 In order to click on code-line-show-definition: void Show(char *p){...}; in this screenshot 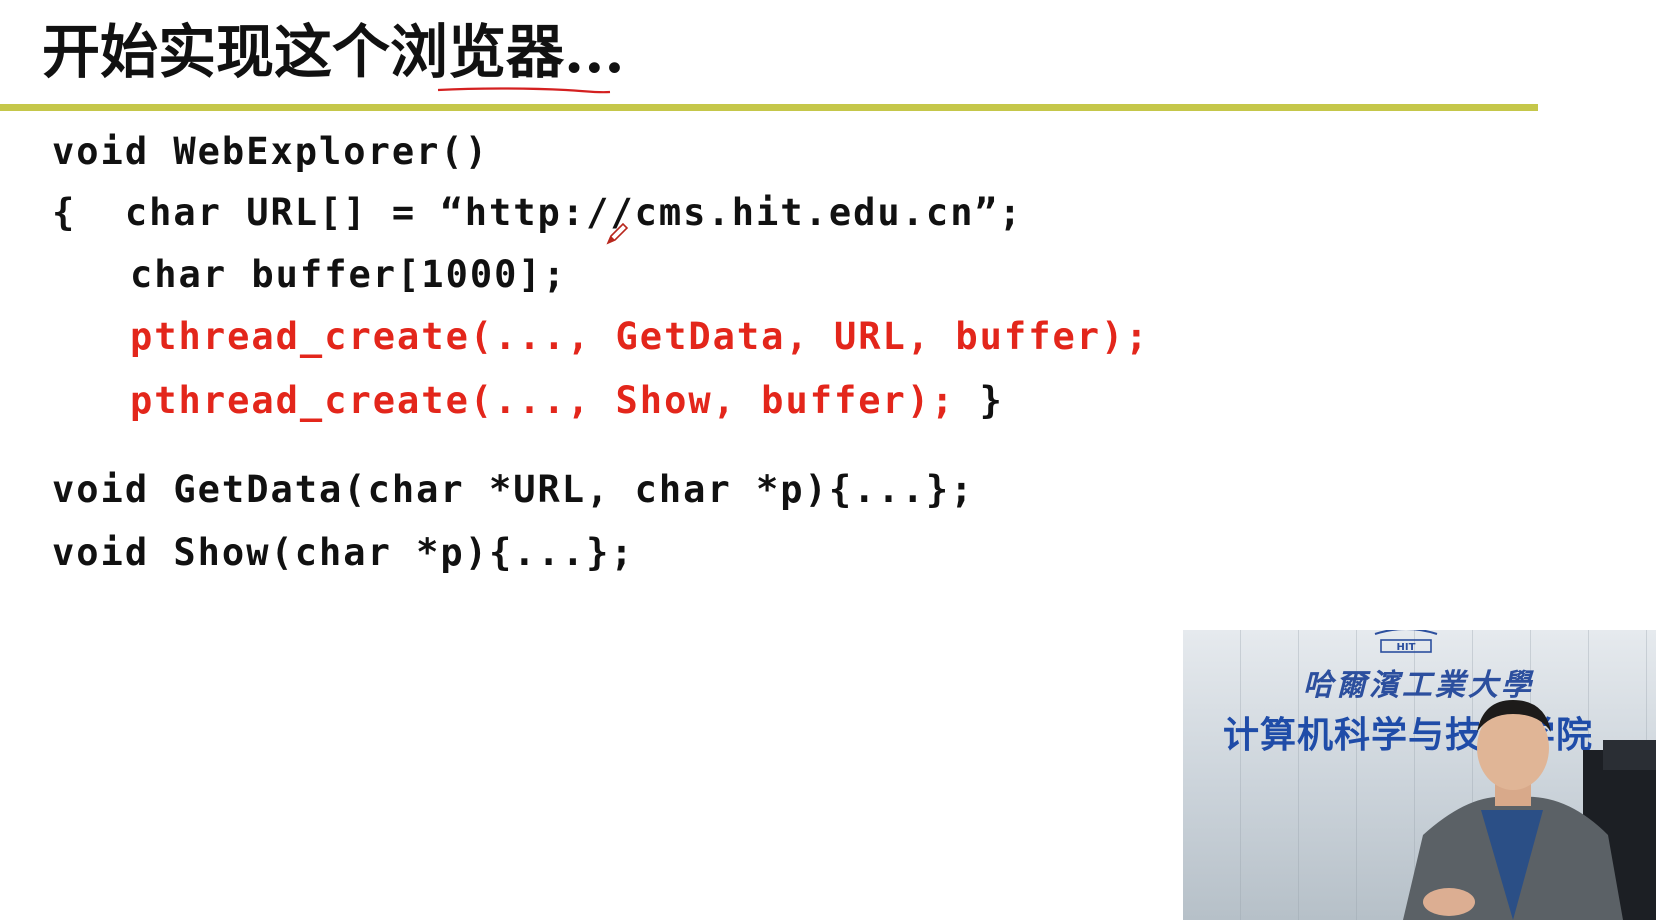, I will do `click(343, 552)`.